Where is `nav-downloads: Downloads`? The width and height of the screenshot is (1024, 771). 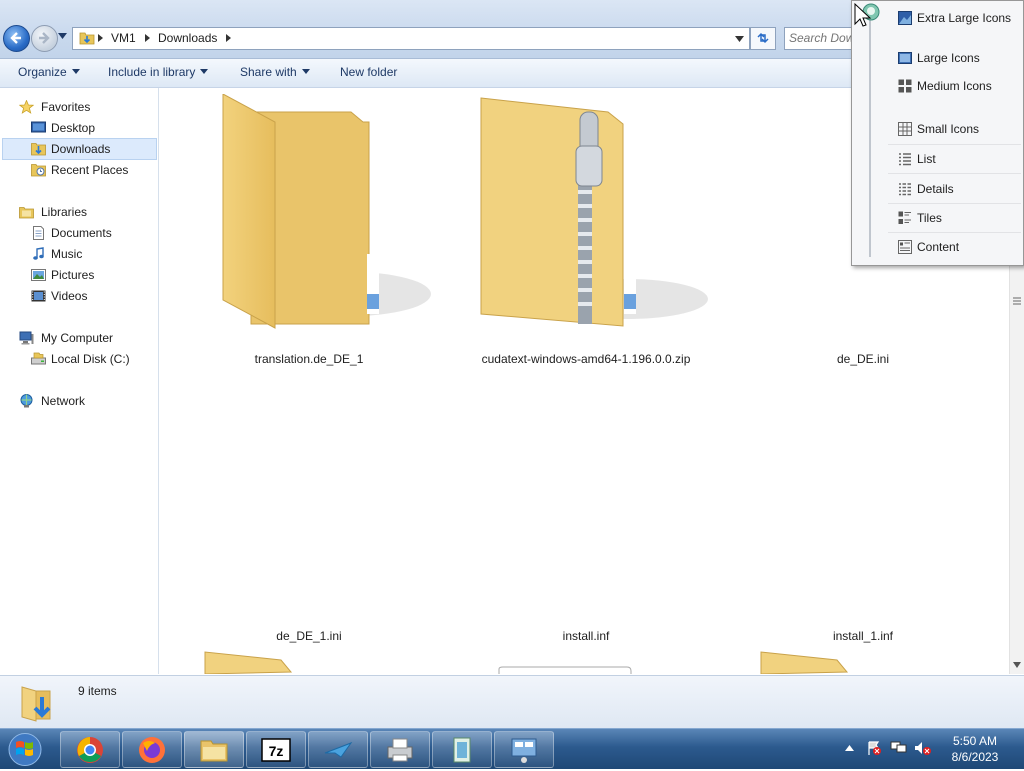 nav-downloads: Downloads is located at coordinates (79, 149).